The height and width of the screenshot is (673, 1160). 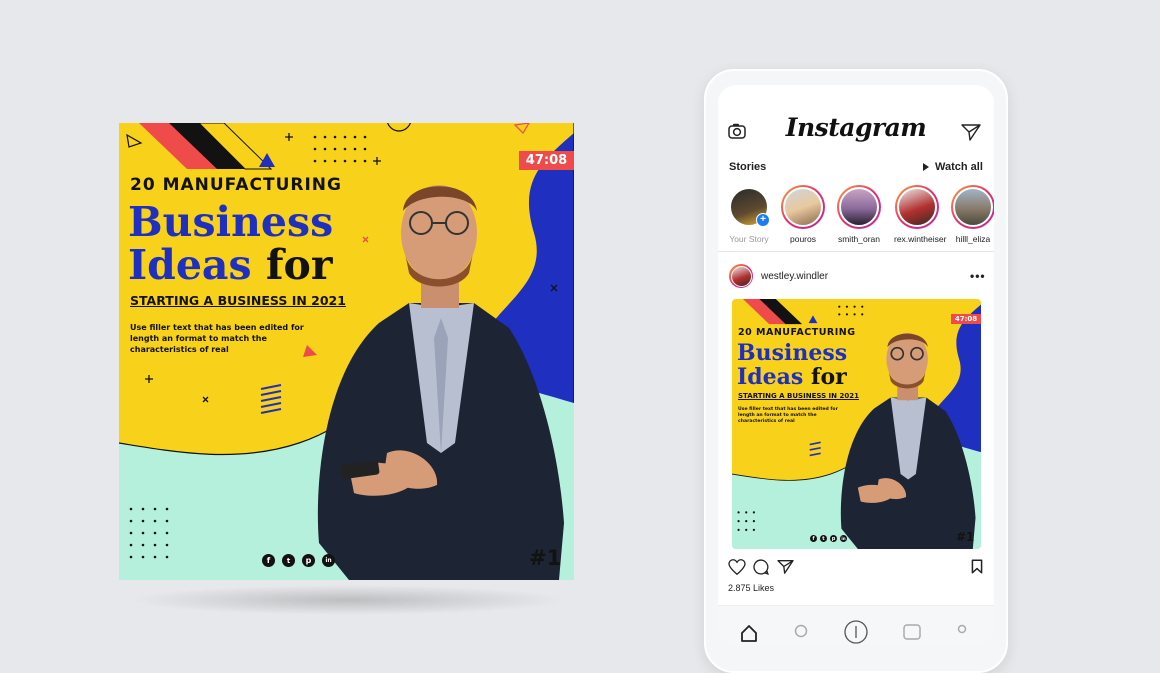 I want to click on divider, so click(x=856, y=251).